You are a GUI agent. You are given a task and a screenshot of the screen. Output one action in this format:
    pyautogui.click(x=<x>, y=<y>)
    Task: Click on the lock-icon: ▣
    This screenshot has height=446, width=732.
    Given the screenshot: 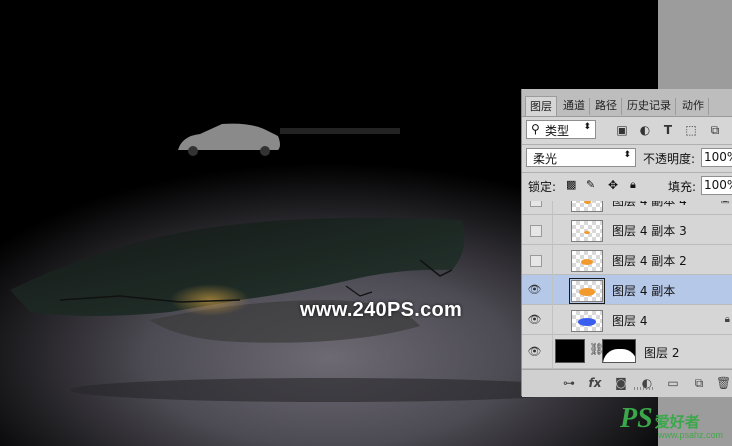 What is the action you would take?
    pyautogui.click(x=725, y=203)
    